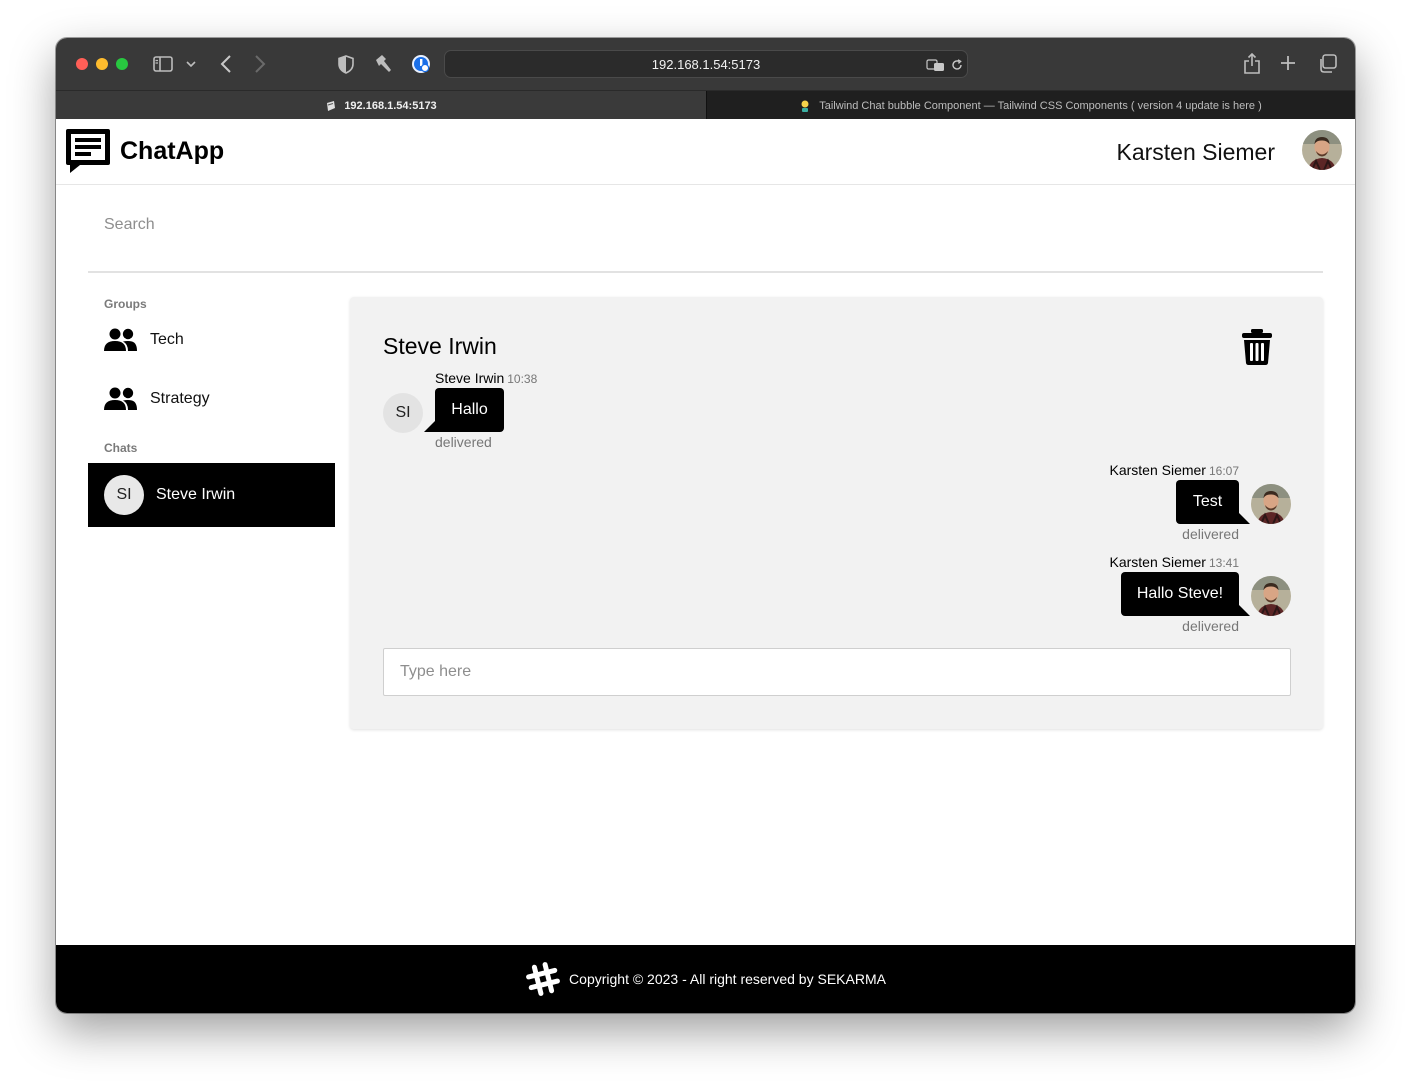  What do you see at coordinates (226, 64) in the screenshot?
I see `back-arrow-icon` at bounding box center [226, 64].